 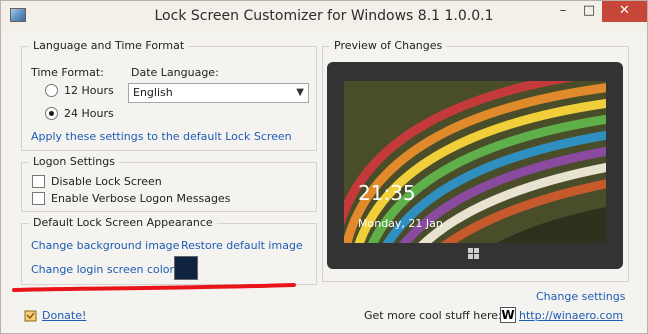 I want to click on preview-group-title: Preview of Changes, so click(x=388, y=45).